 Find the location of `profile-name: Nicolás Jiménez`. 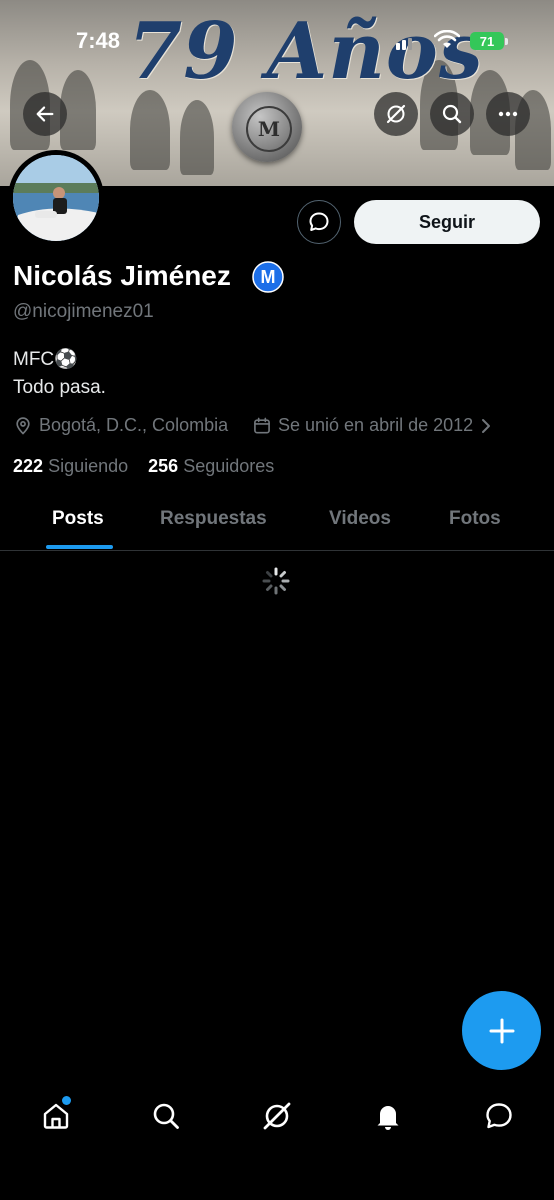

profile-name: Nicolás Jiménez is located at coordinates (122, 275).